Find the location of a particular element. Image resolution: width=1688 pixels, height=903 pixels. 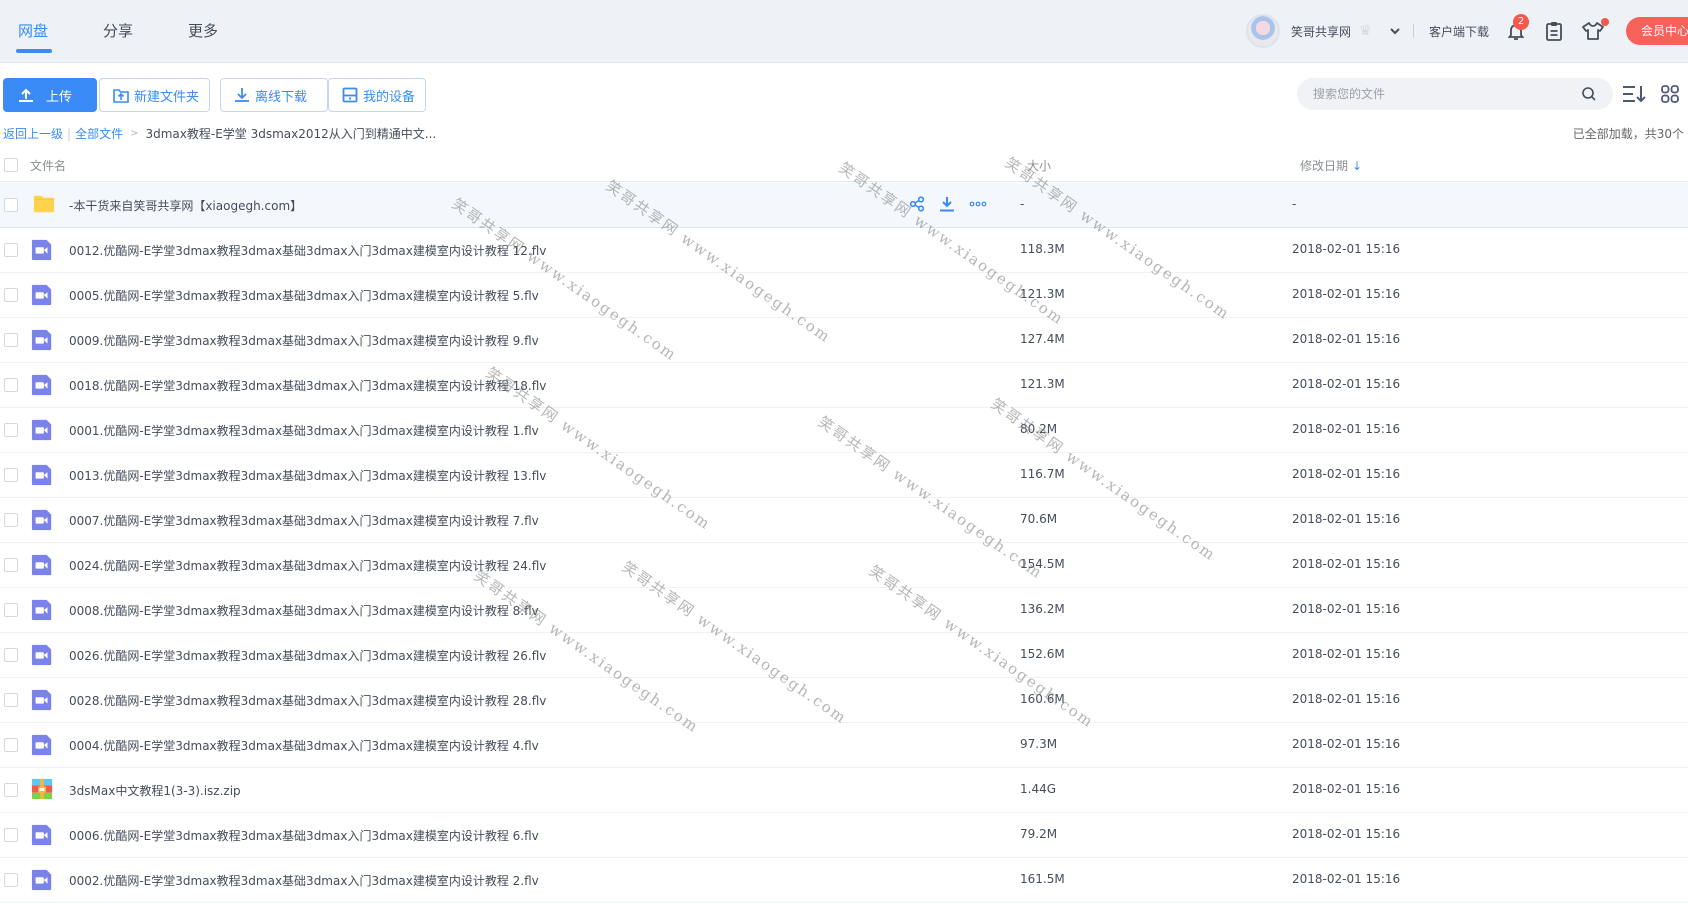

my-devices-label: 我的设备 is located at coordinates (389, 97).